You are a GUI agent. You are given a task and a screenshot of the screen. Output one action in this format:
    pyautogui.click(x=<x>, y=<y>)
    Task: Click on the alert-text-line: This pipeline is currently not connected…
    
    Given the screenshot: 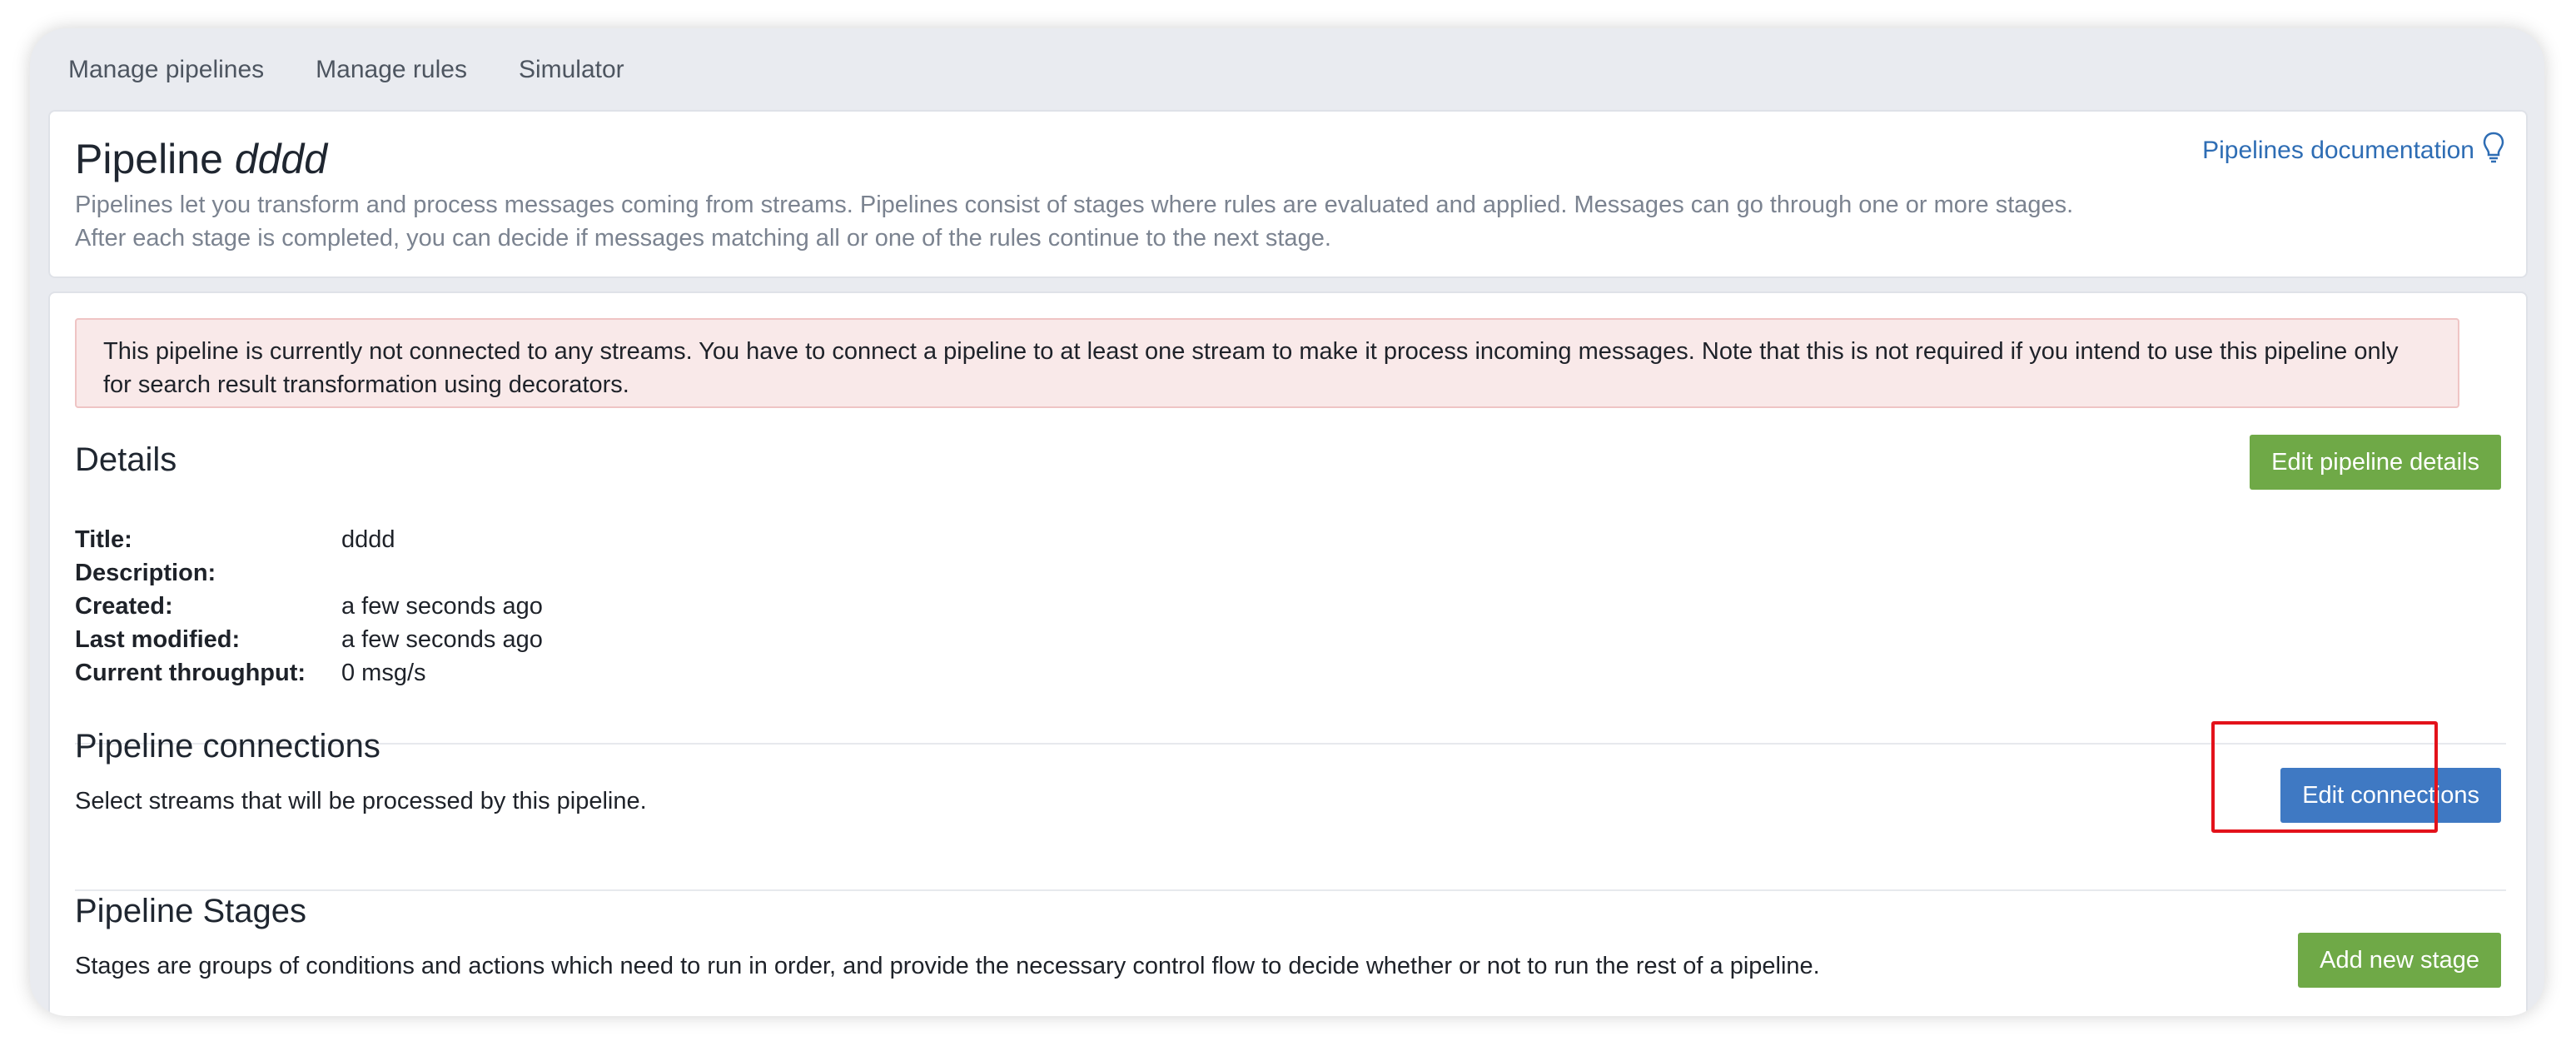 What is the action you would take?
    pyautogui.click(x=1251, y=351)
    